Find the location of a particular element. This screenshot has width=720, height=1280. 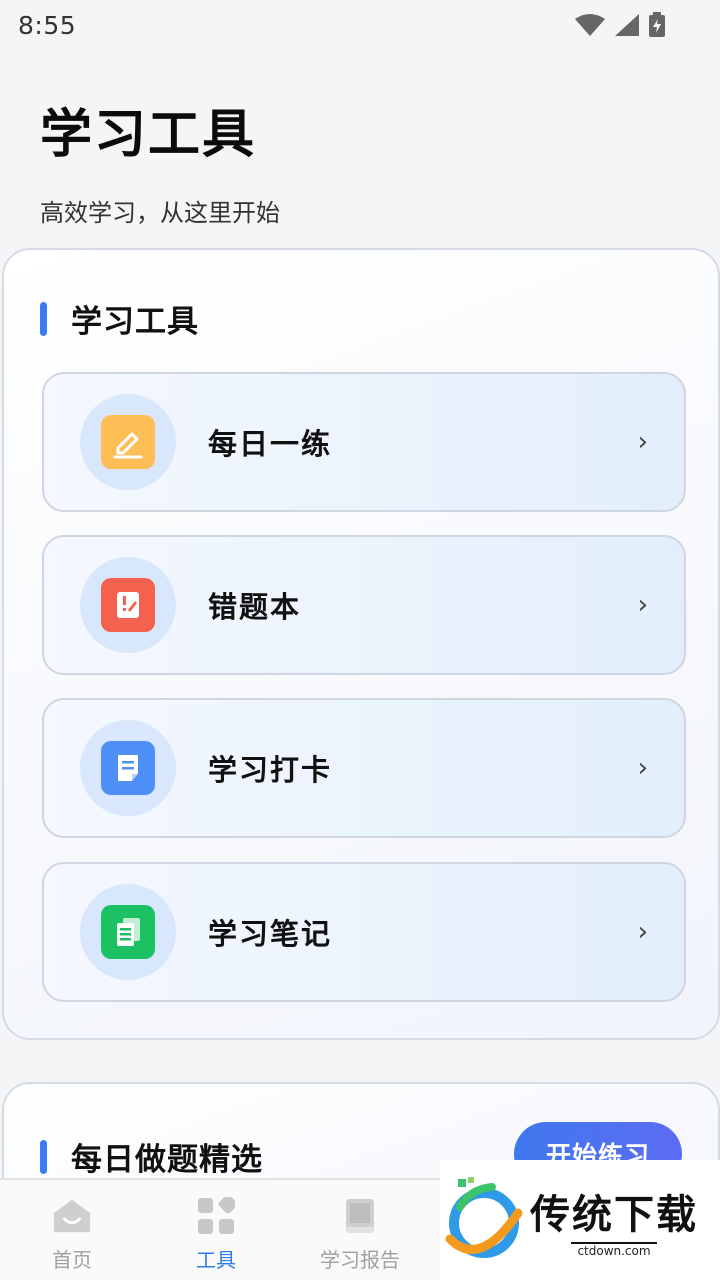

daily-picks-label: 每日做题精选 is located at coordinates (167, 1160).